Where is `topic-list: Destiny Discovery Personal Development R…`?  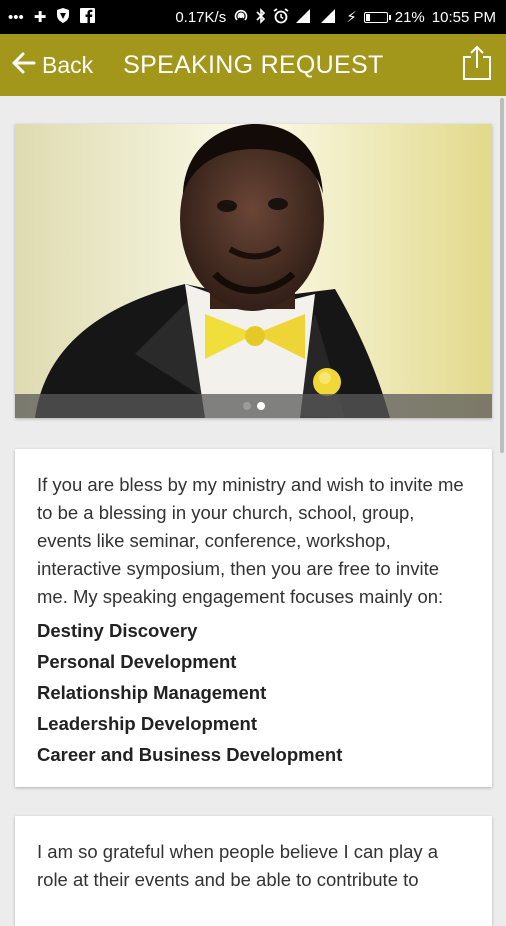
topic-list: Destiny Discovery Personal Development R… is located at coordinates (253, 692).